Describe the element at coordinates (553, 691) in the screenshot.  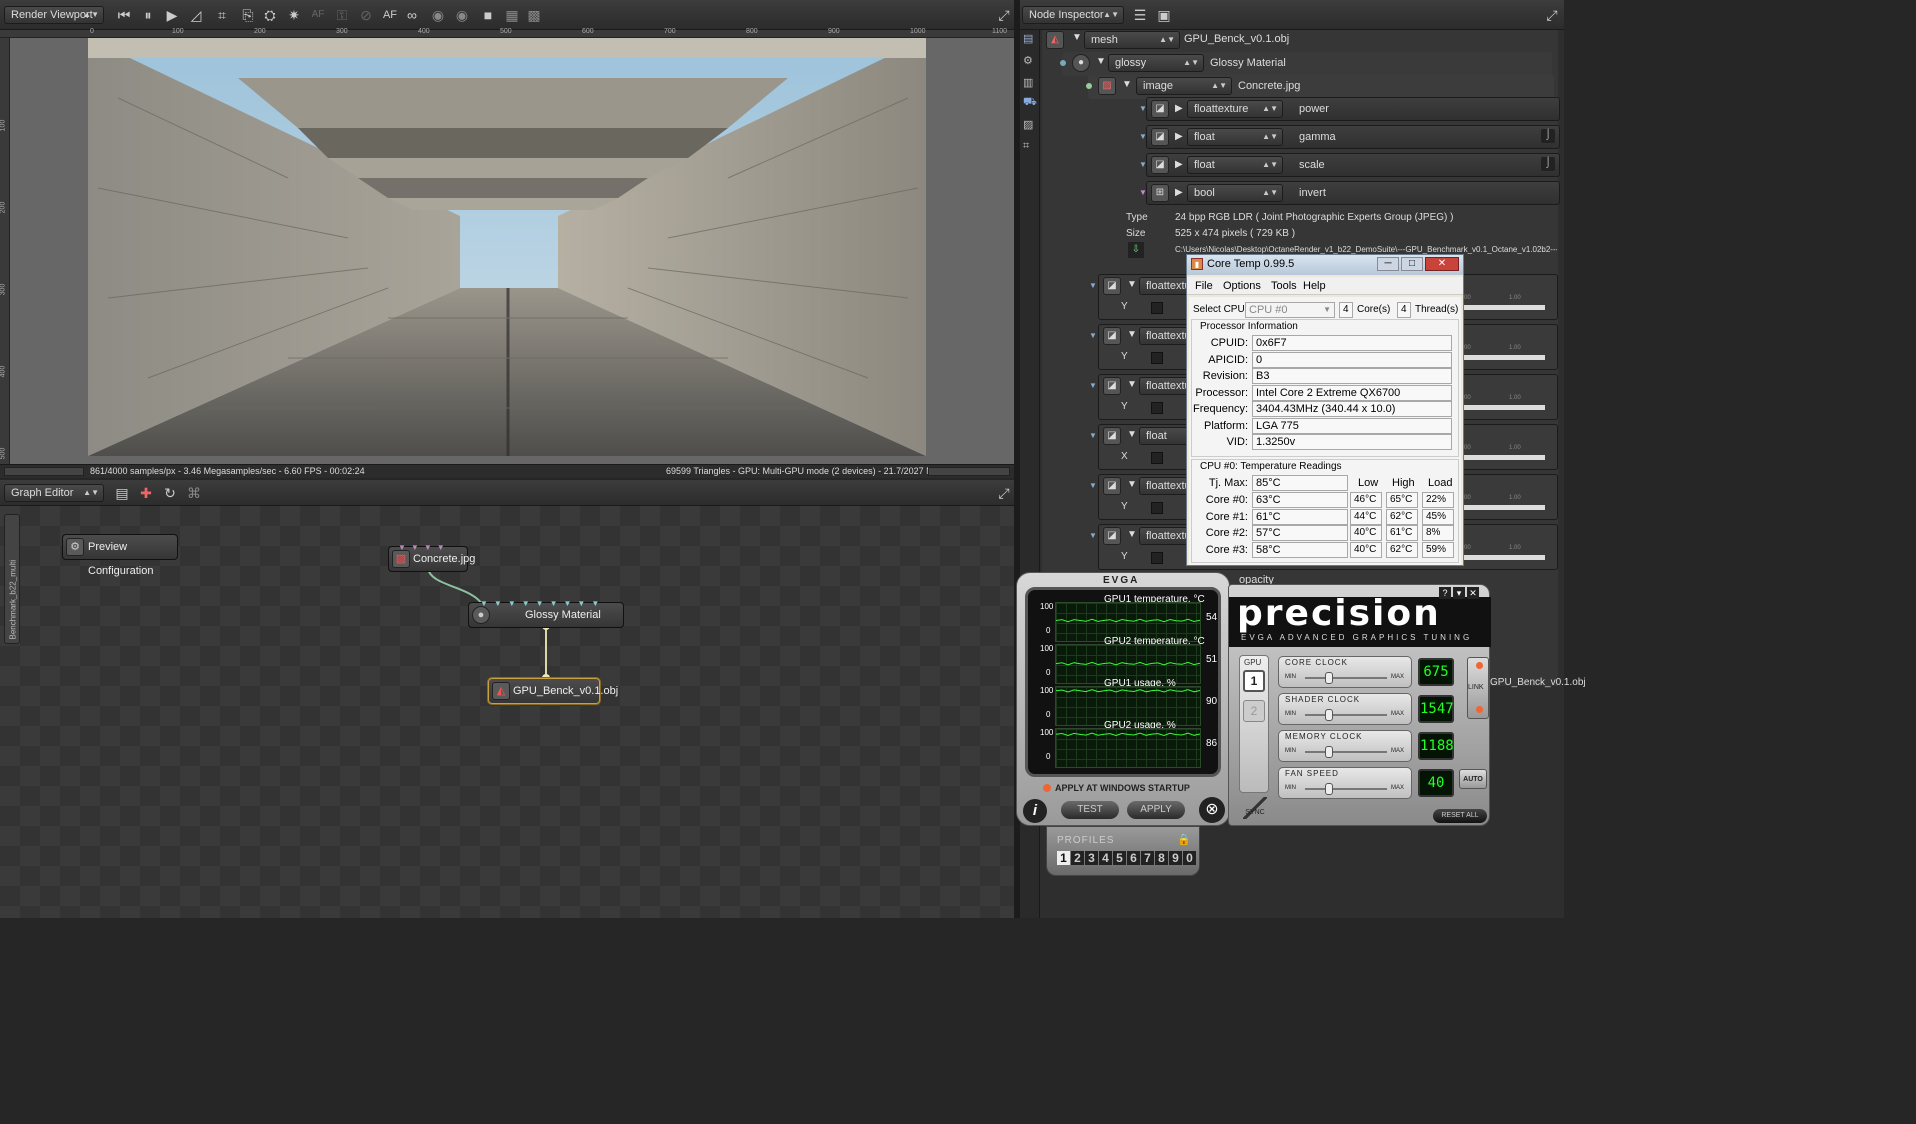
I see `mesh-node: ◭ GPU_Benck_v0.1.obj` at that location.